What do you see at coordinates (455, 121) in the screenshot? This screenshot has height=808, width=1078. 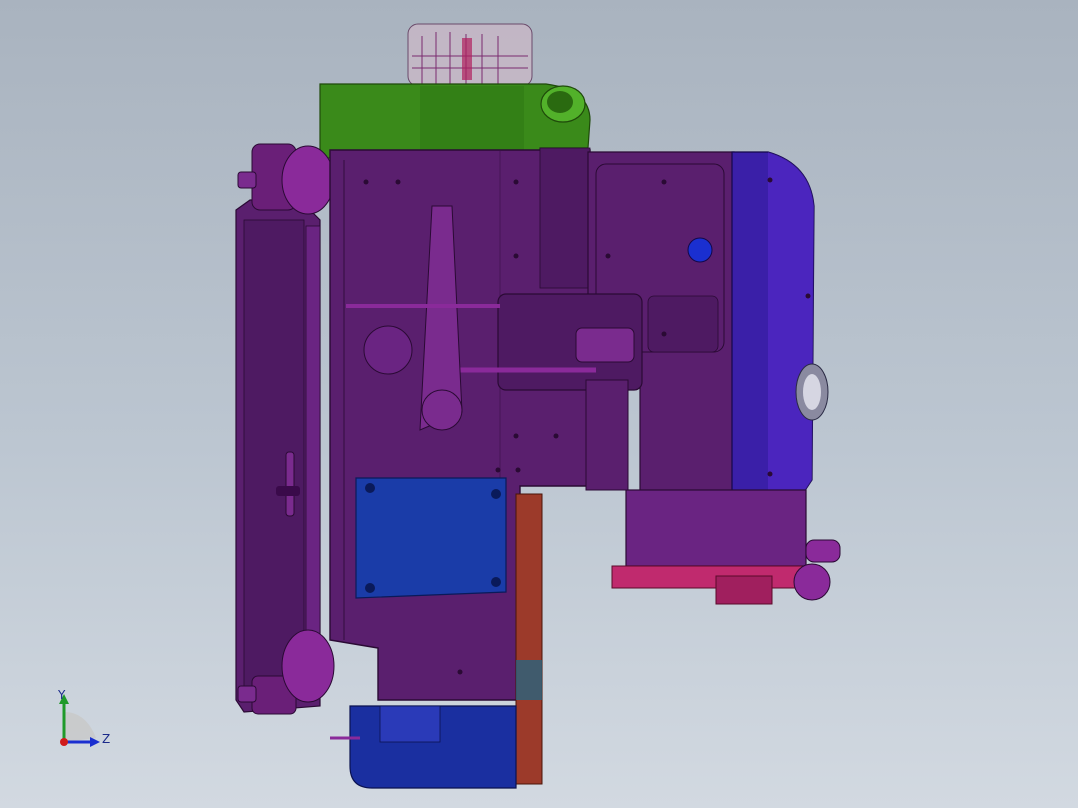 I see `top-green-block` at bounding box center [455, 121].